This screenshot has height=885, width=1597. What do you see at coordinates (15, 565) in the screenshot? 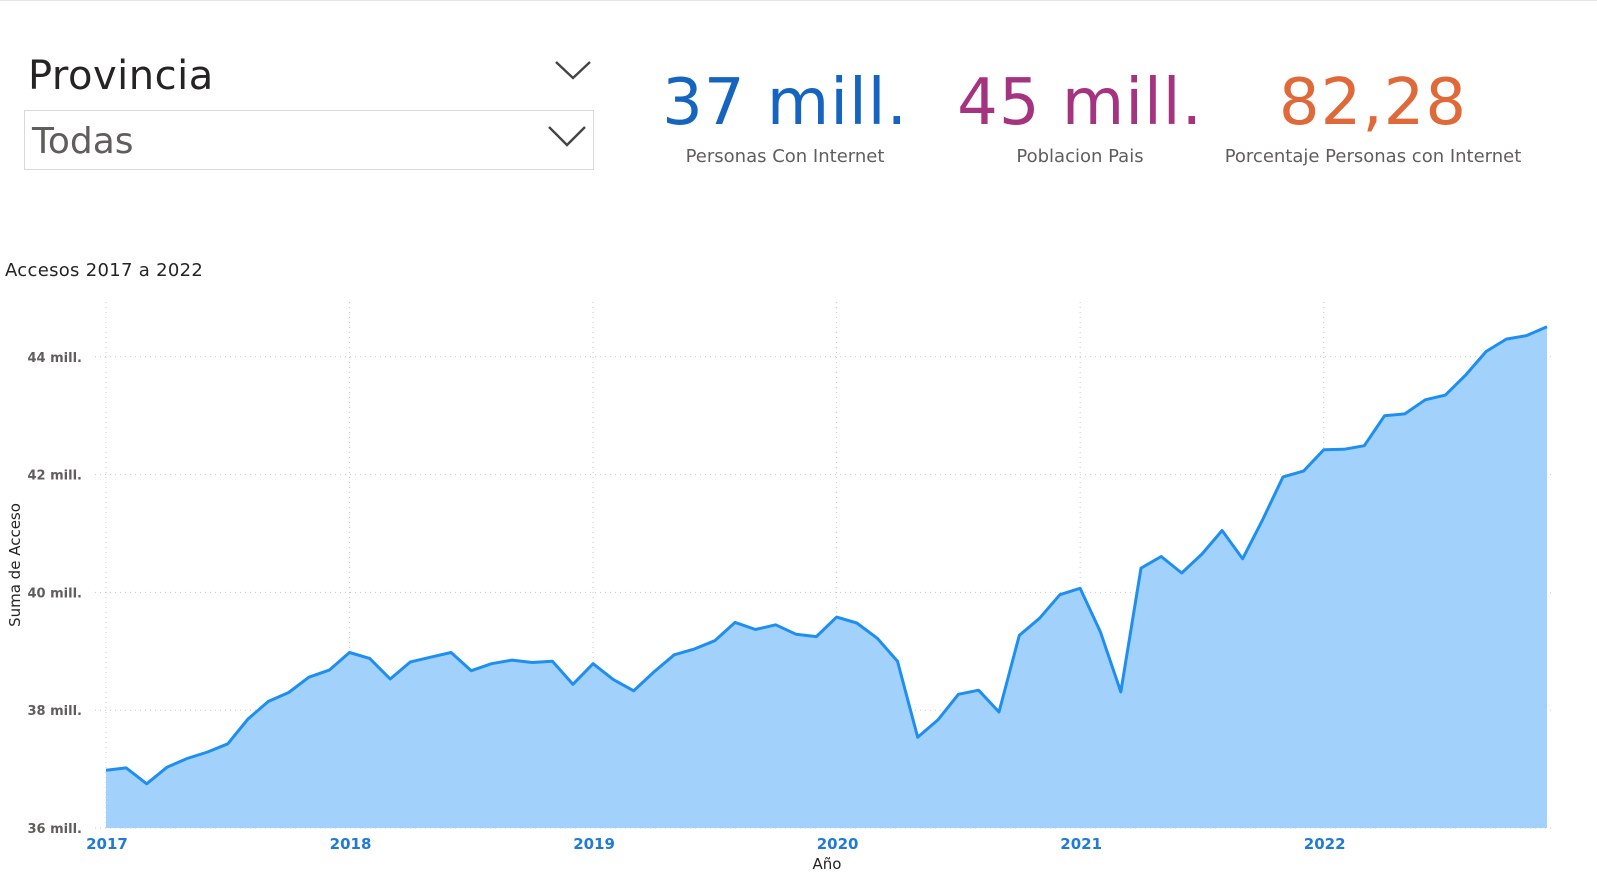
I see `y-axis-label: Suma de Acceso` at bounding box center [15, 565].